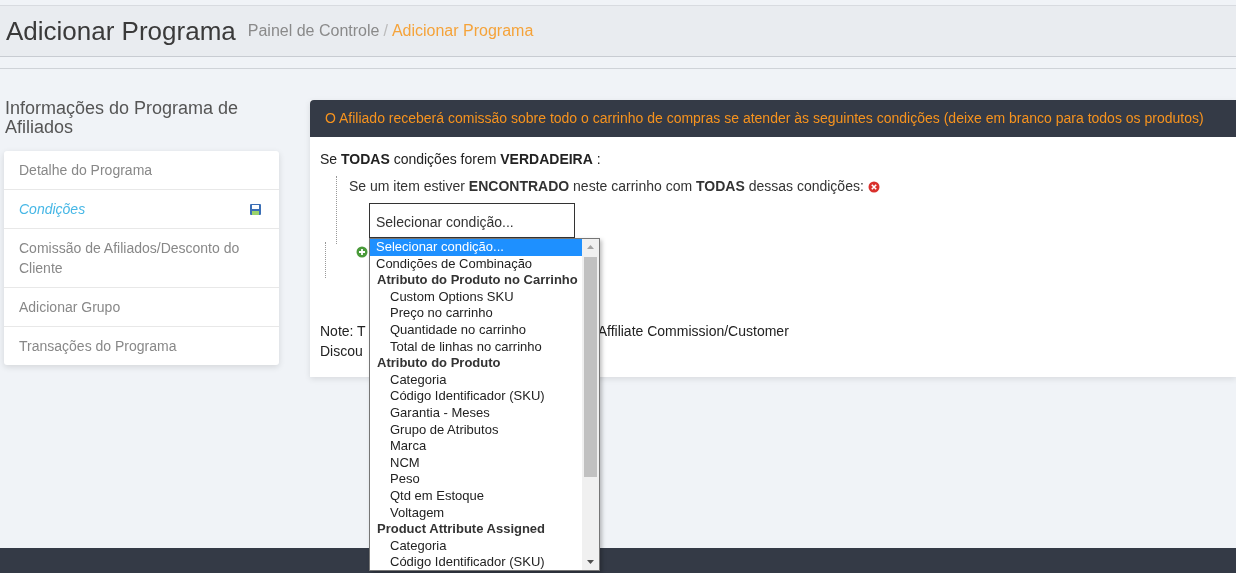  I want to click on dropdown-option: Qtd em Estoque, so click(476, 496).